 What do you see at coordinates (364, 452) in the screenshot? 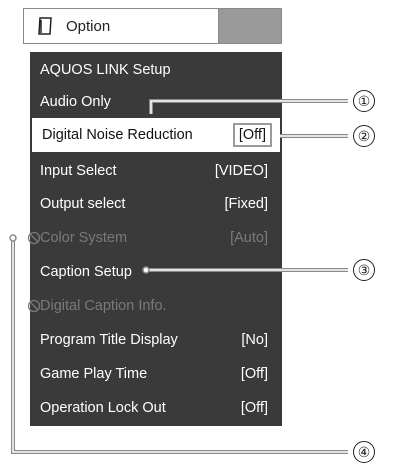
I see `callout-number-4: ④` at bounding box center [364, 452].